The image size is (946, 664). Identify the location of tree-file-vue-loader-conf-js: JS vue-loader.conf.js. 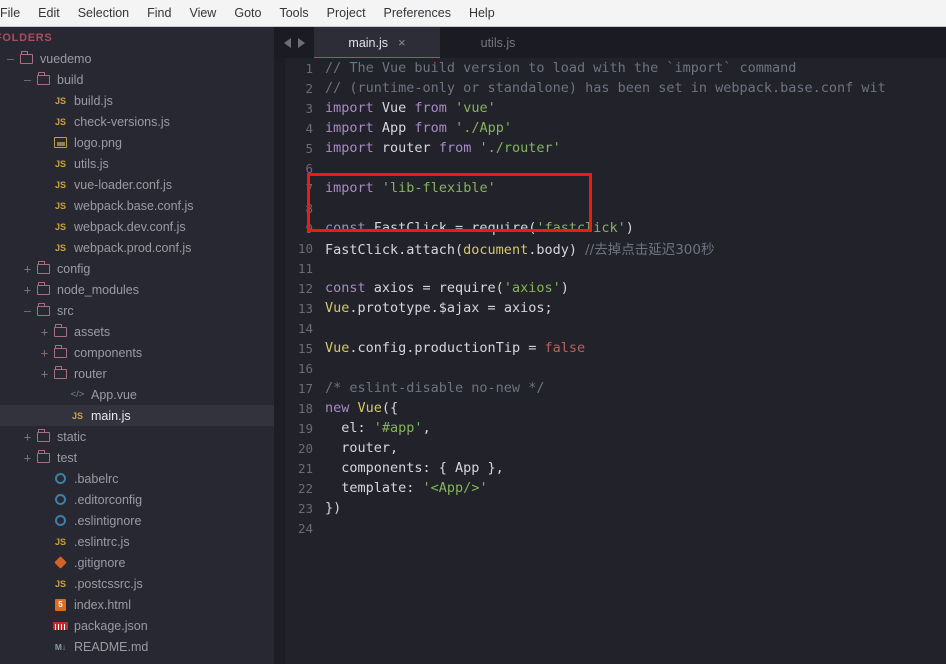
(137, 184).